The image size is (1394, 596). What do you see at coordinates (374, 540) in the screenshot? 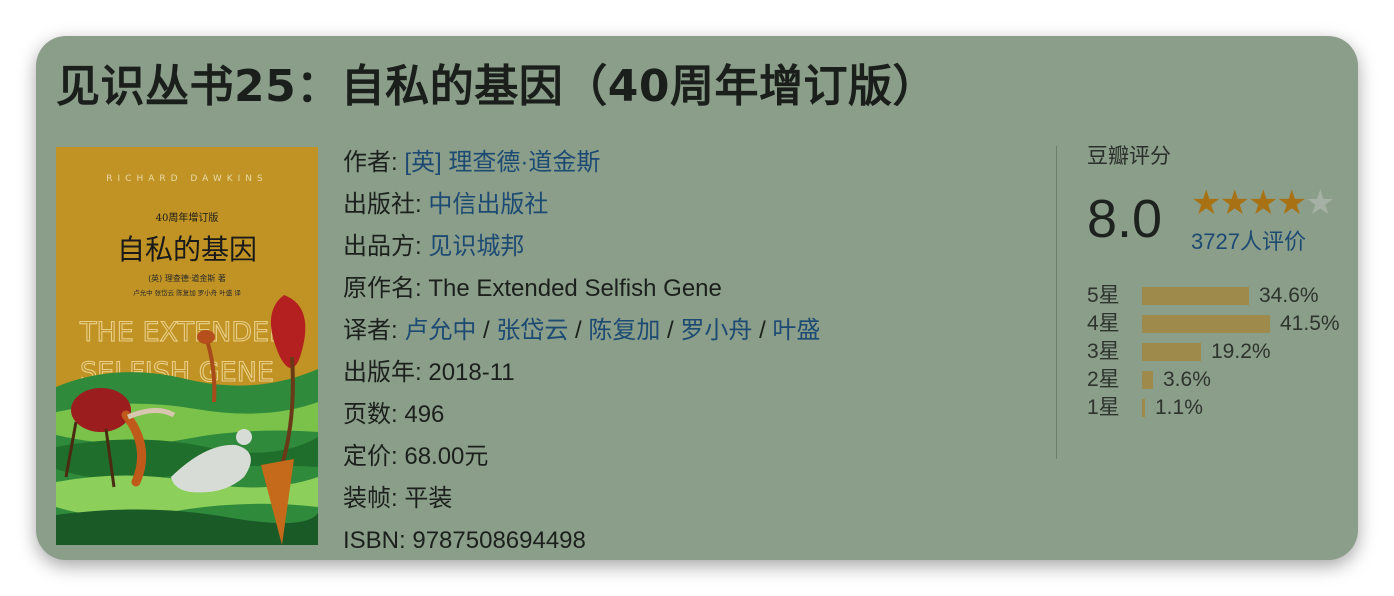
I see `isbn-label: ISBN:` at bounding box center [374, 540].